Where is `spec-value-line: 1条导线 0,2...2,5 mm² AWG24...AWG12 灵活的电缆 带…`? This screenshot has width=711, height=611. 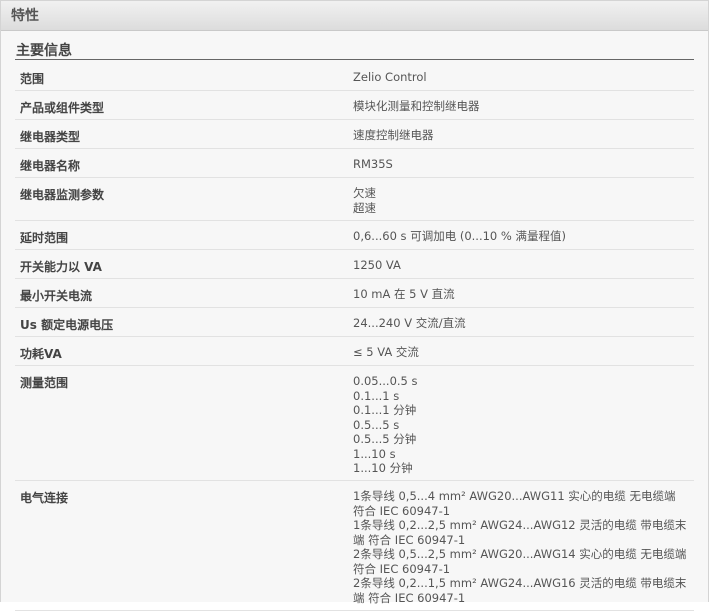
spec-value-line: 1条导线 0,2...2,5 mm² AWG24...AWG12 灵活的电缆 带… is located at coordinates (520, 525).